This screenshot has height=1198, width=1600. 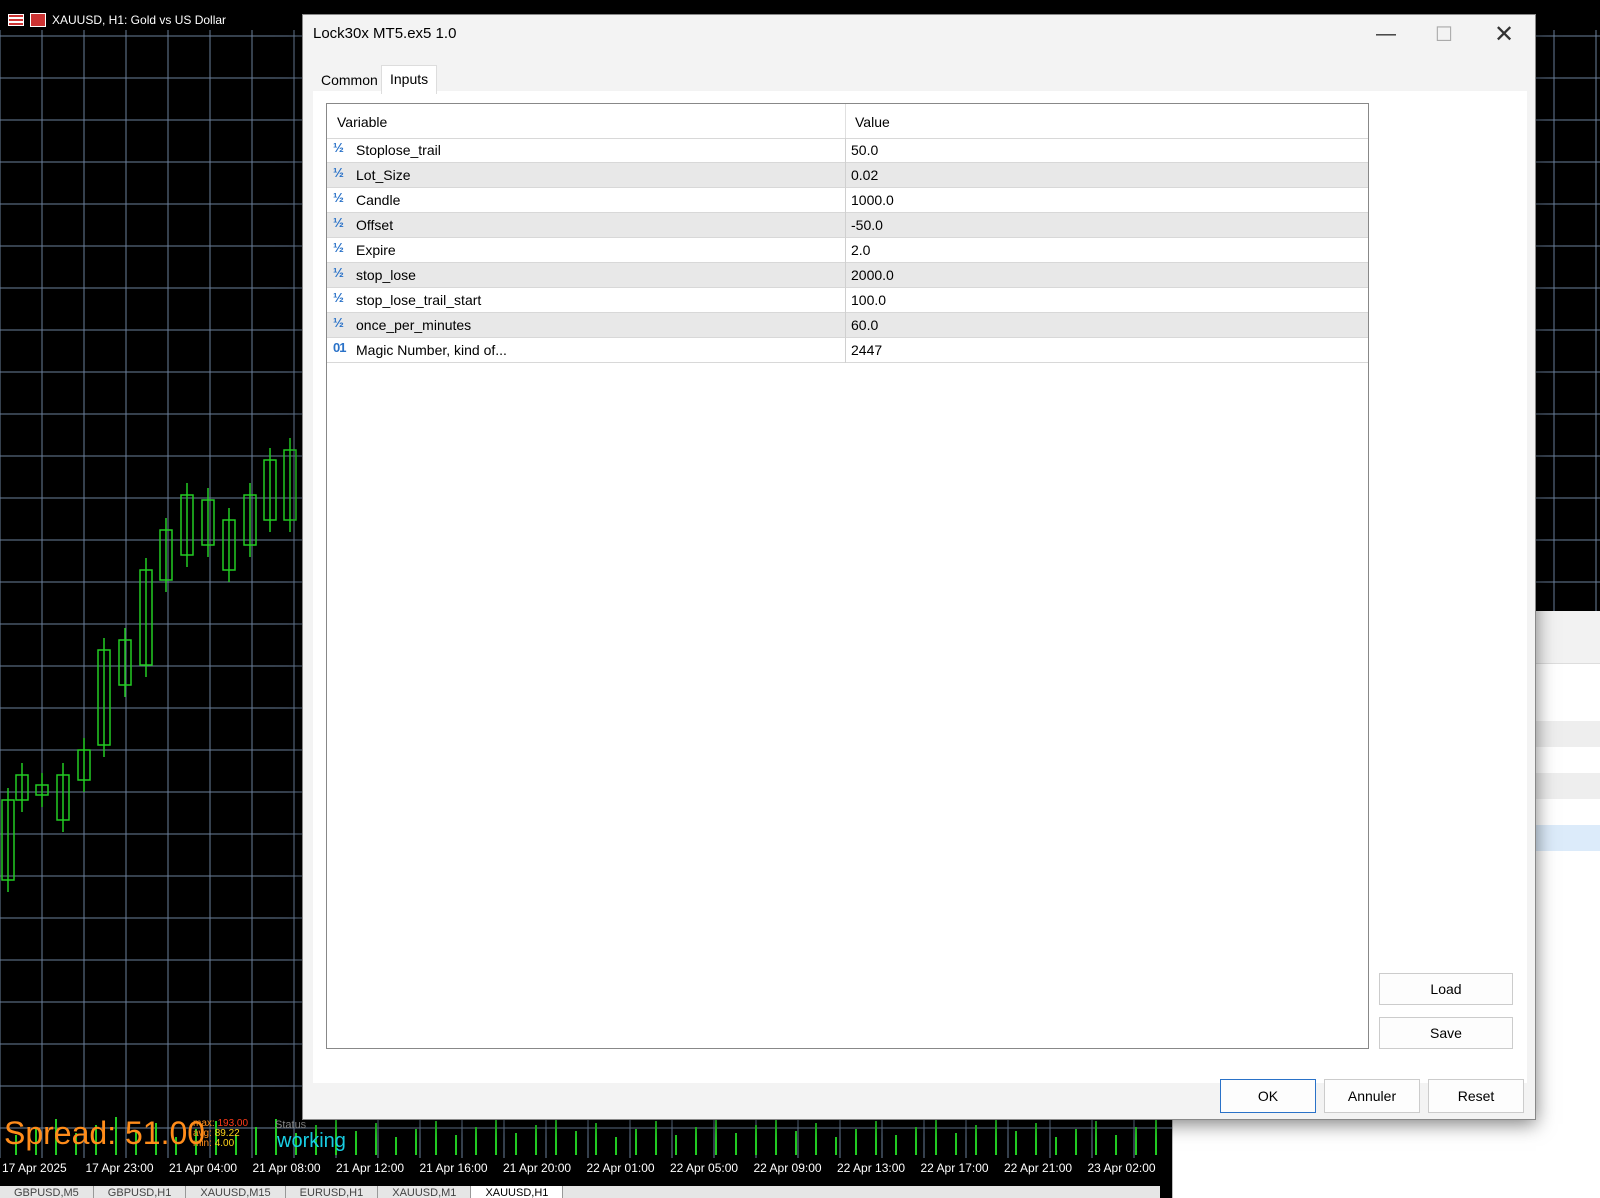 I want to click on variable-name: Stoplose_trail, so click(x=398, y=150).